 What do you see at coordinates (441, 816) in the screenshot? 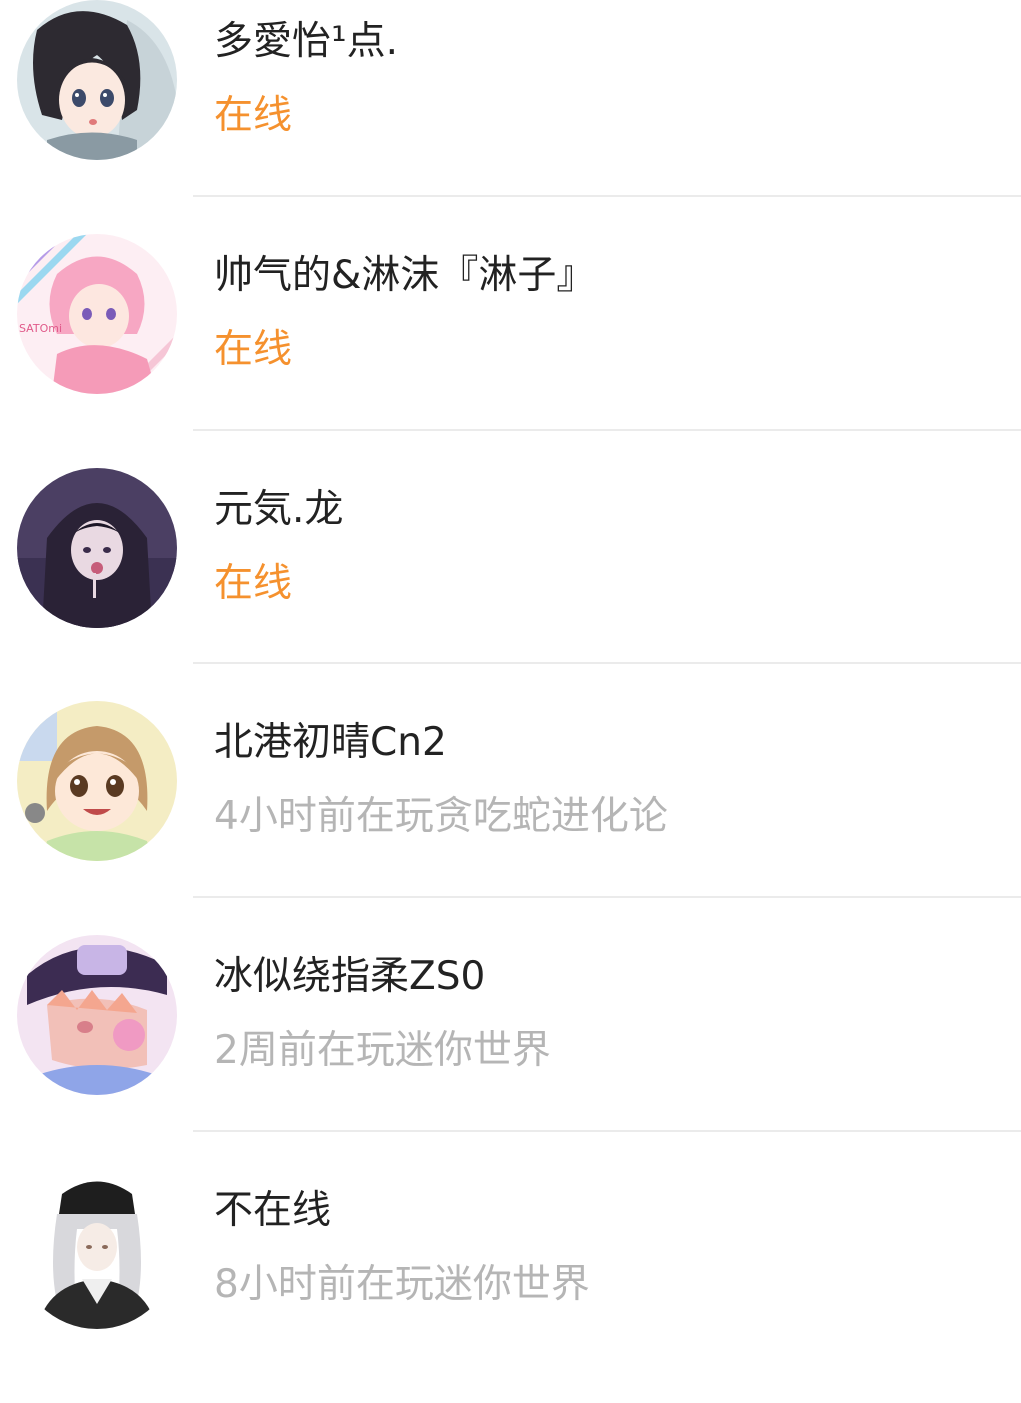
I see `friend-status: 4小时前在玩贪吃蛇进化论` at bounding box center [441, 816].